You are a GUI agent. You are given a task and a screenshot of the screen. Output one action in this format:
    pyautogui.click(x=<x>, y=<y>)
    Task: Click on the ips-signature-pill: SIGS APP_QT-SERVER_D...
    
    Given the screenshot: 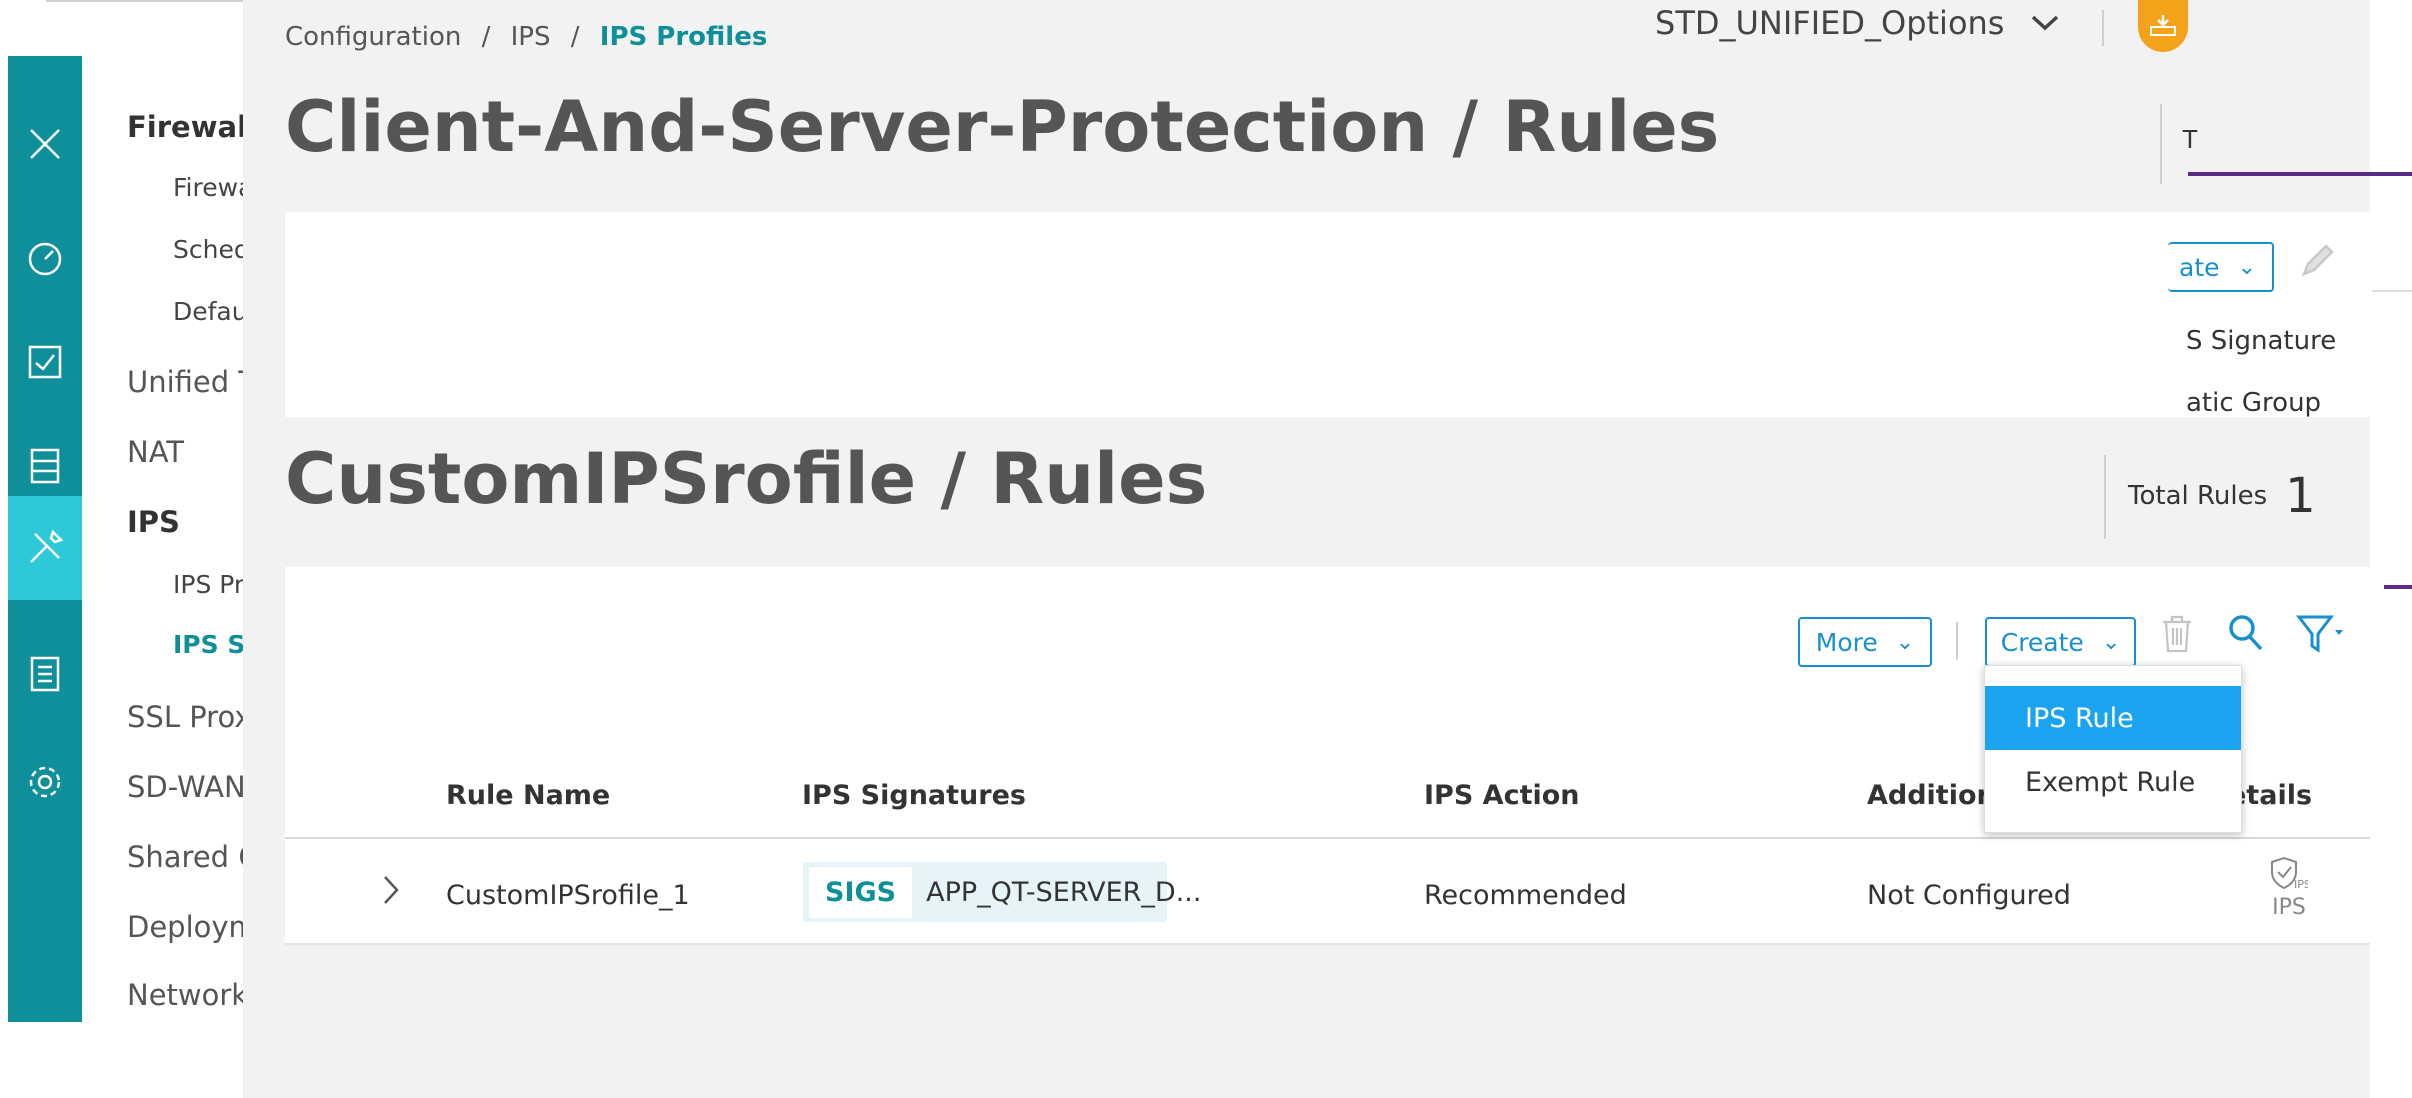 What is the action you would take?
    pyautogui.click(x=1002, y=892)
    